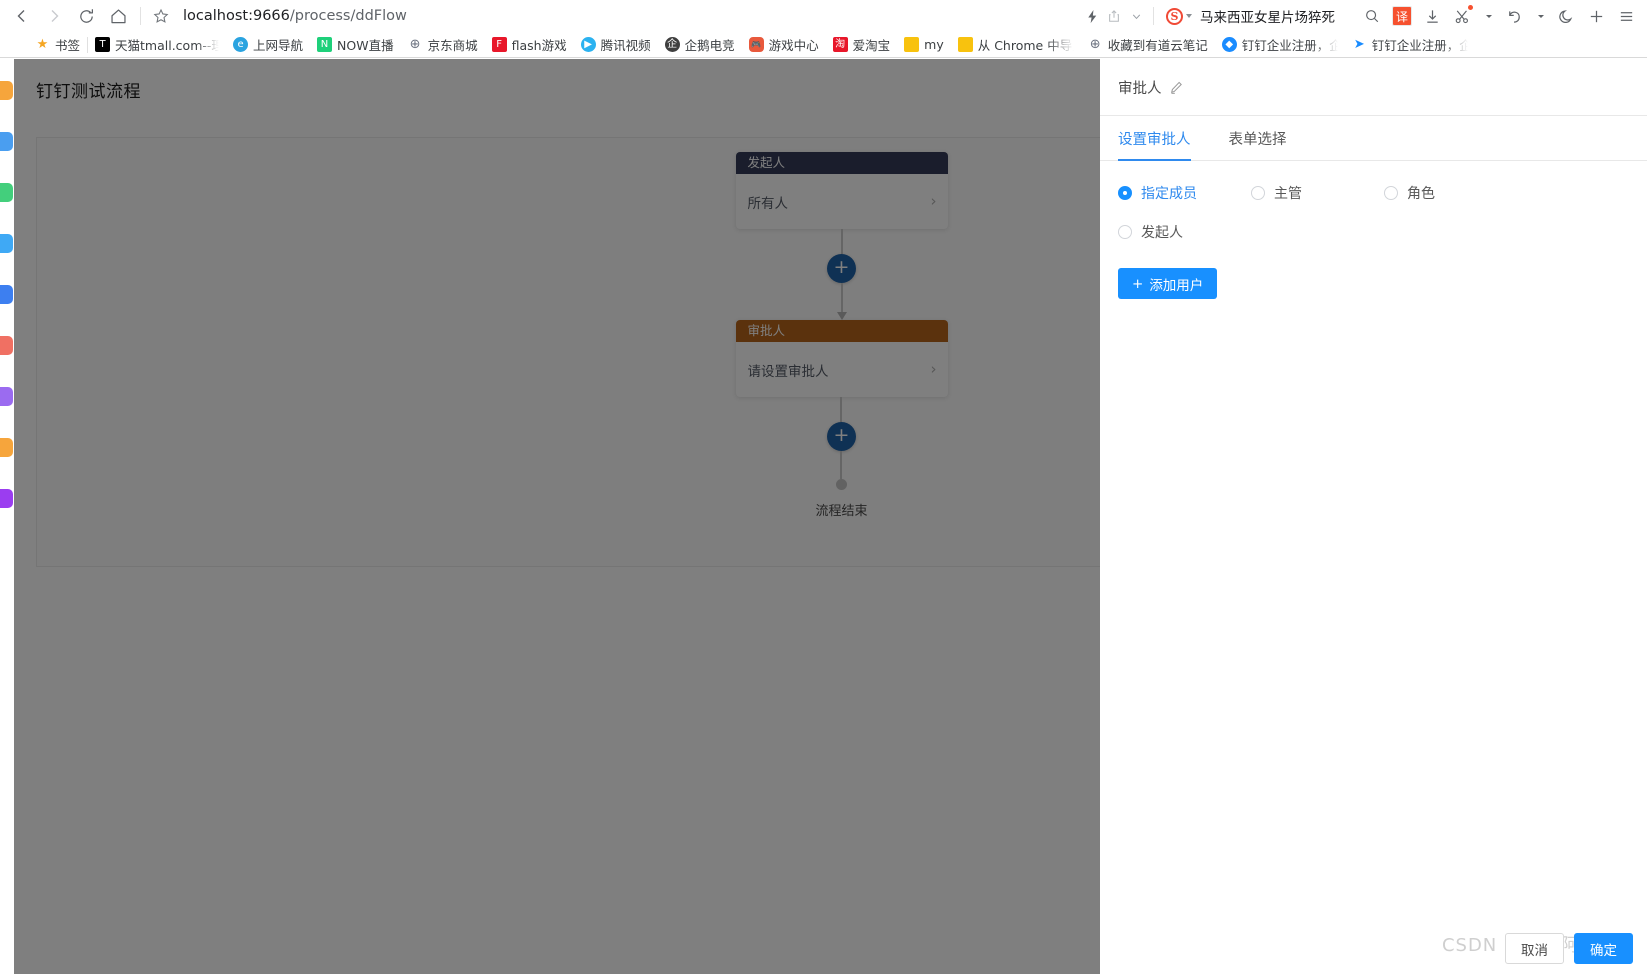 The width and height of the screenshot is (1647, 974). Describe the element at coordinates (934, 44) in the screenshot. I see `bookmark-label: my` at that location.